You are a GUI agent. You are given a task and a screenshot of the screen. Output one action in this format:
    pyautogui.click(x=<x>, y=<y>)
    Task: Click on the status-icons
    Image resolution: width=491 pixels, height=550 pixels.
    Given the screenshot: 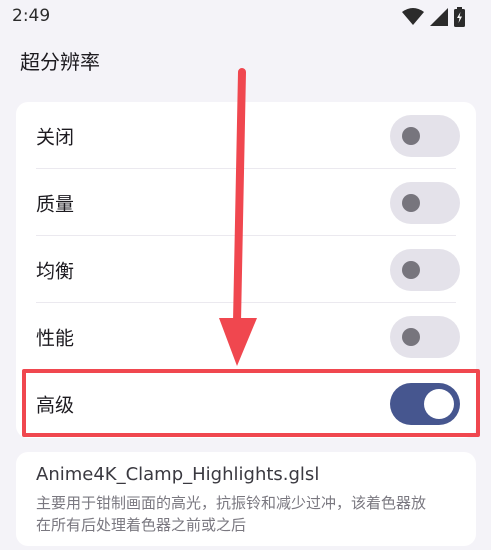 What is the action you would take?
    pyautogui.click(x=433, y=17)
    